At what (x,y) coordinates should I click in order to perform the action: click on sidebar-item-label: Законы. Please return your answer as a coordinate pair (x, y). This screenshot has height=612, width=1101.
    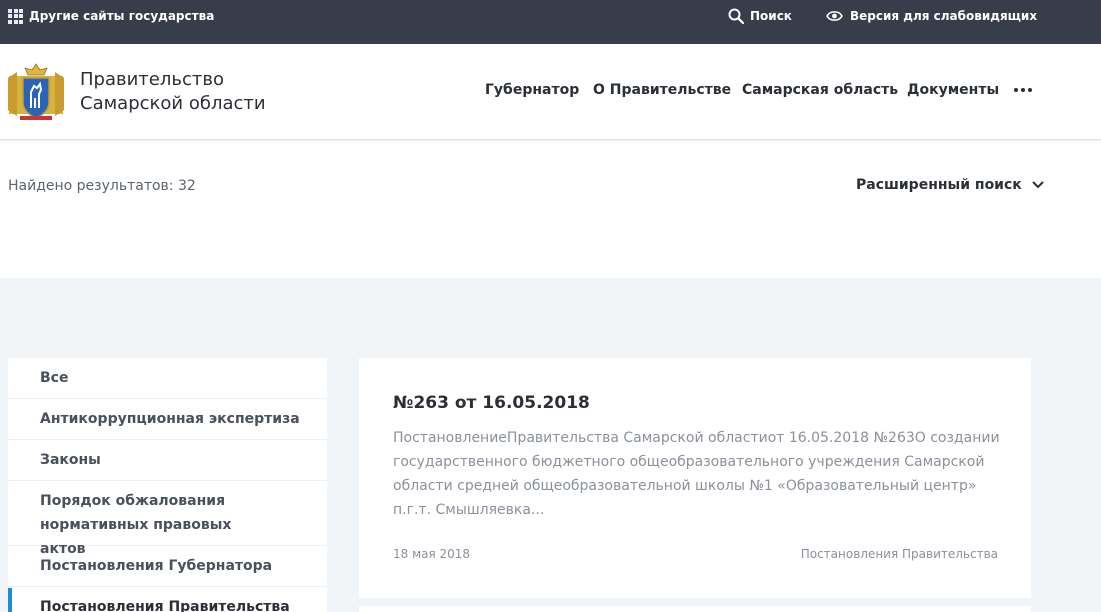
    Looking at the image, I should click on (70, 460).